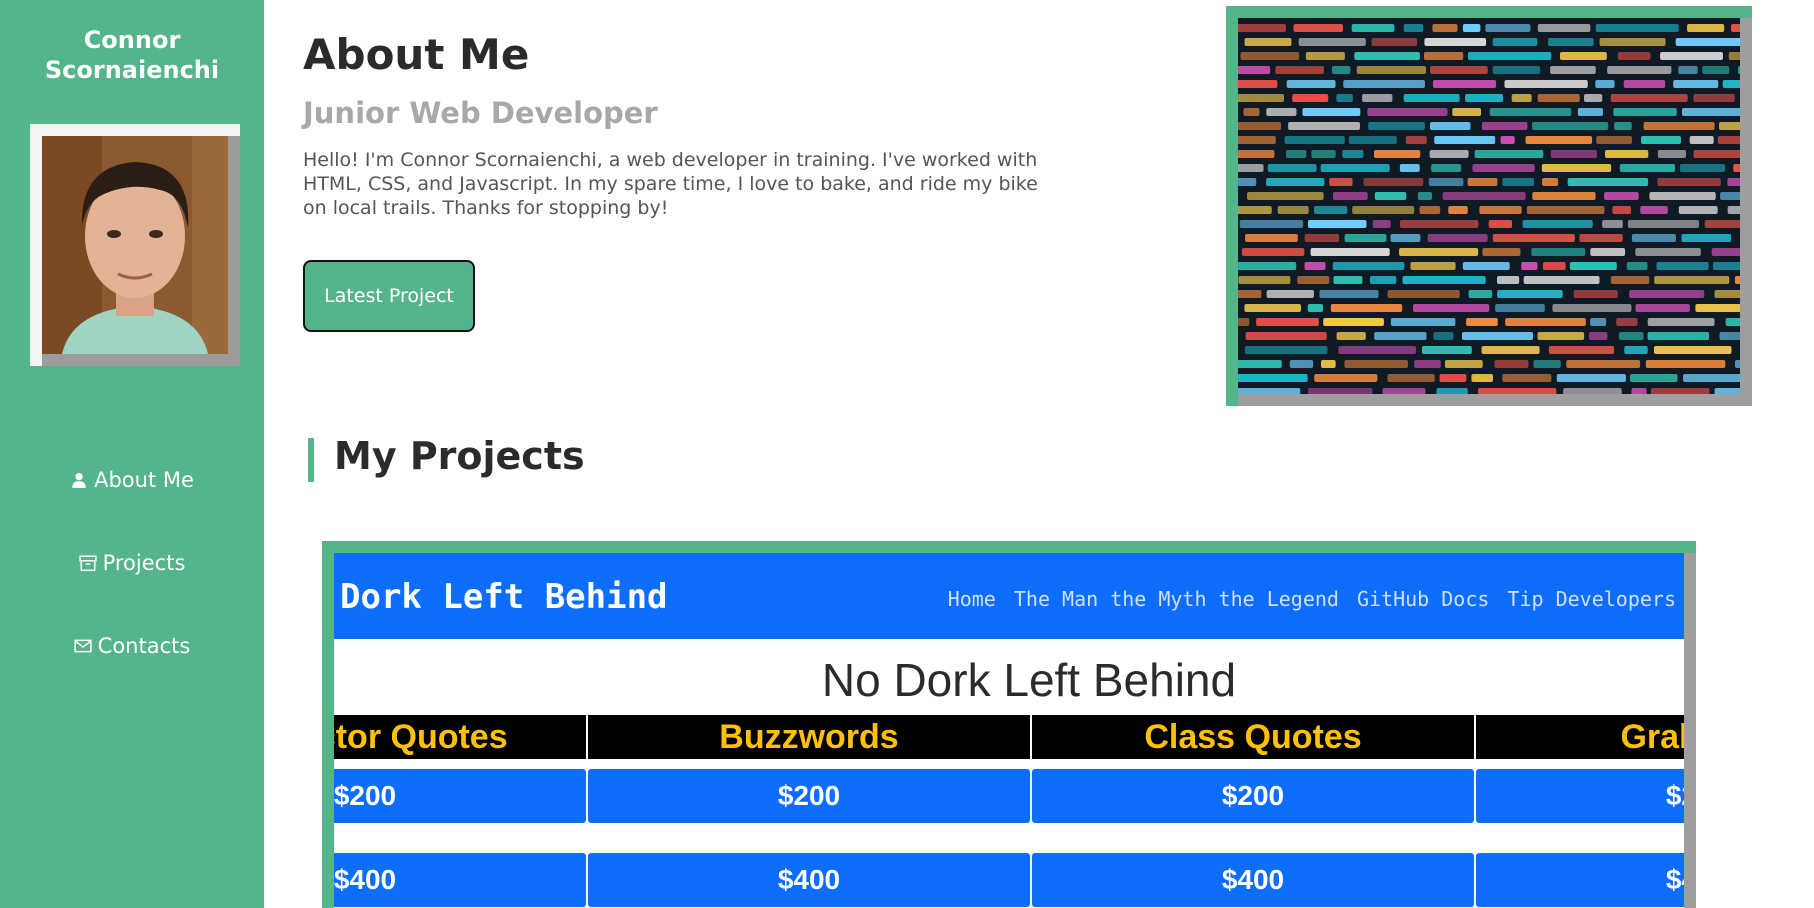  Describe the element at coordinates (389, 296) in the screenshot. I see `latest-project-button: Latest Project` at that location.